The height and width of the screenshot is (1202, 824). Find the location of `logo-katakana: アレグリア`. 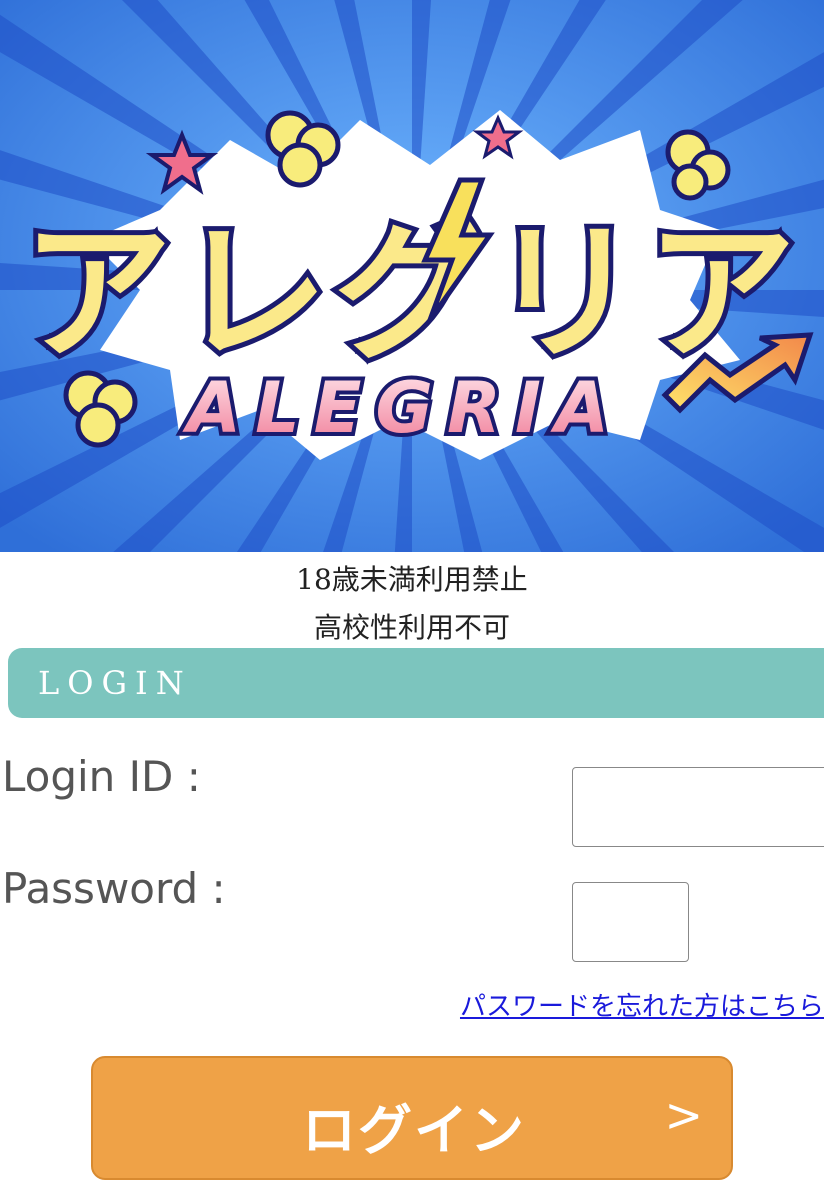

logo-katakana: アレグリア is located at coordinates (412, 294).